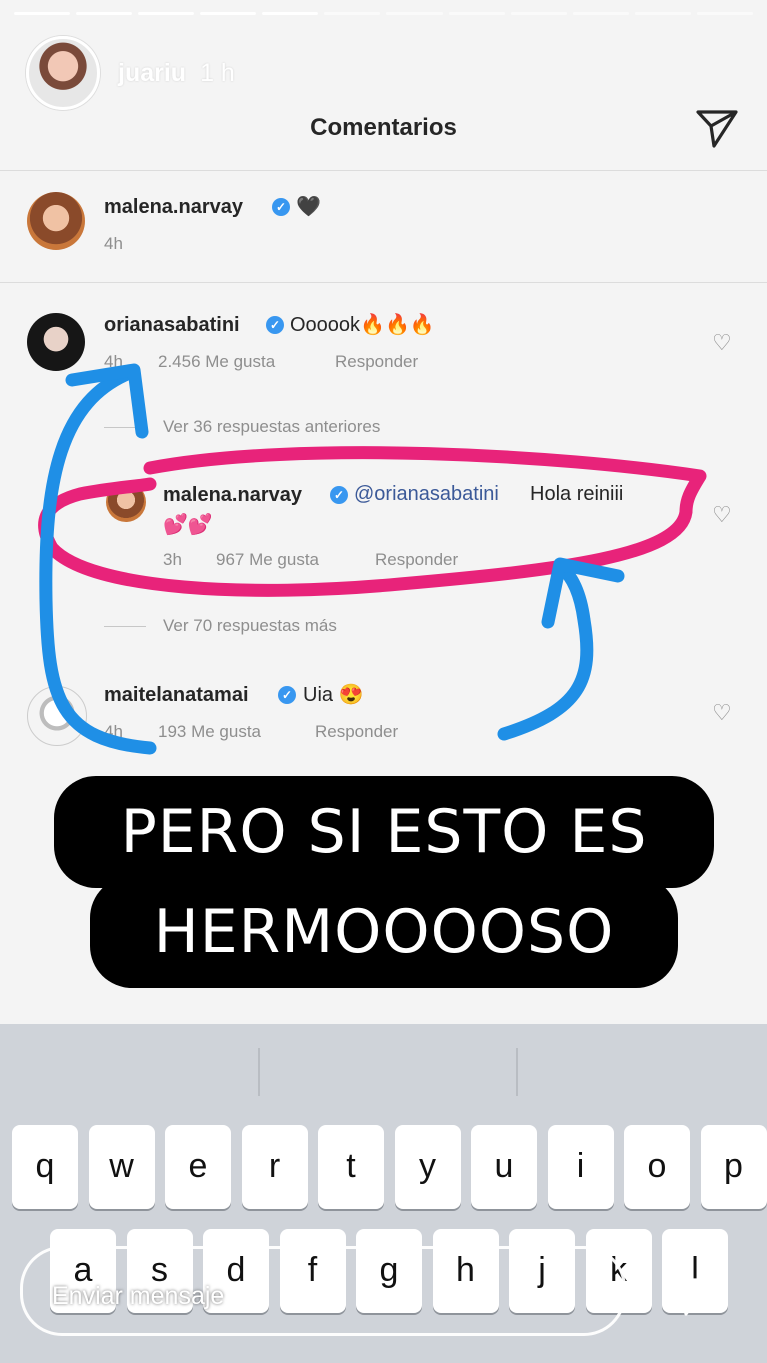  What do you see at coordinates (172, 325) in the screenshot?
I see `comment-username: orianasabatini` at bounding box center [172, 325].